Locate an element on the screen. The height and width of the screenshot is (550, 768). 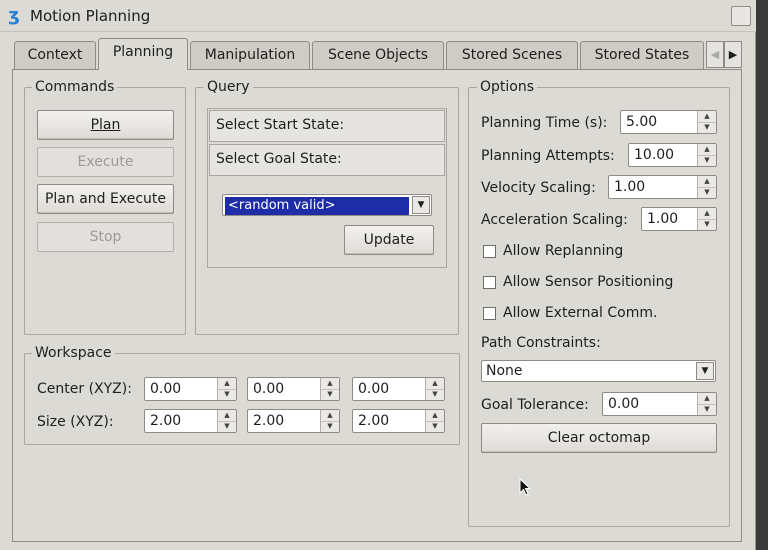
options-group-title: Options is located at coordinates (507, 87).